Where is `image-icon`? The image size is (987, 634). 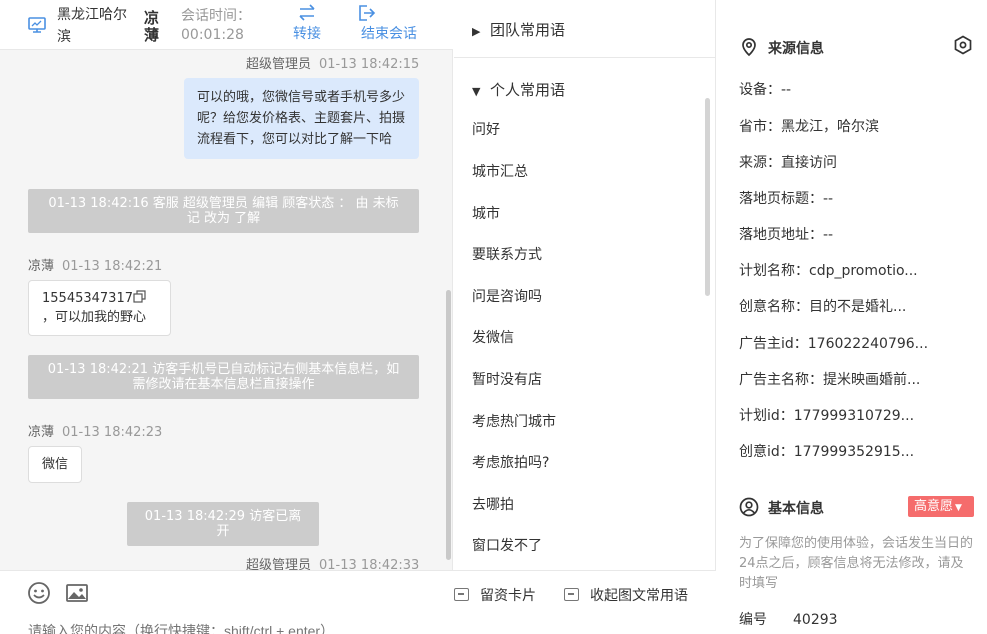
image-icon is located at coordinates (77, 593).